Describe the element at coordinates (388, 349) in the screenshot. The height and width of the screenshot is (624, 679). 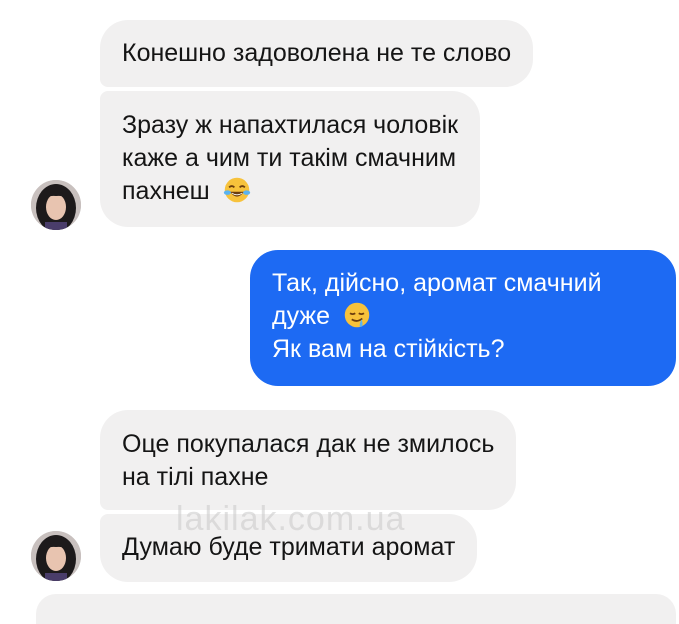
I see `message-text-line: Як вам на стійкість?` at that location.